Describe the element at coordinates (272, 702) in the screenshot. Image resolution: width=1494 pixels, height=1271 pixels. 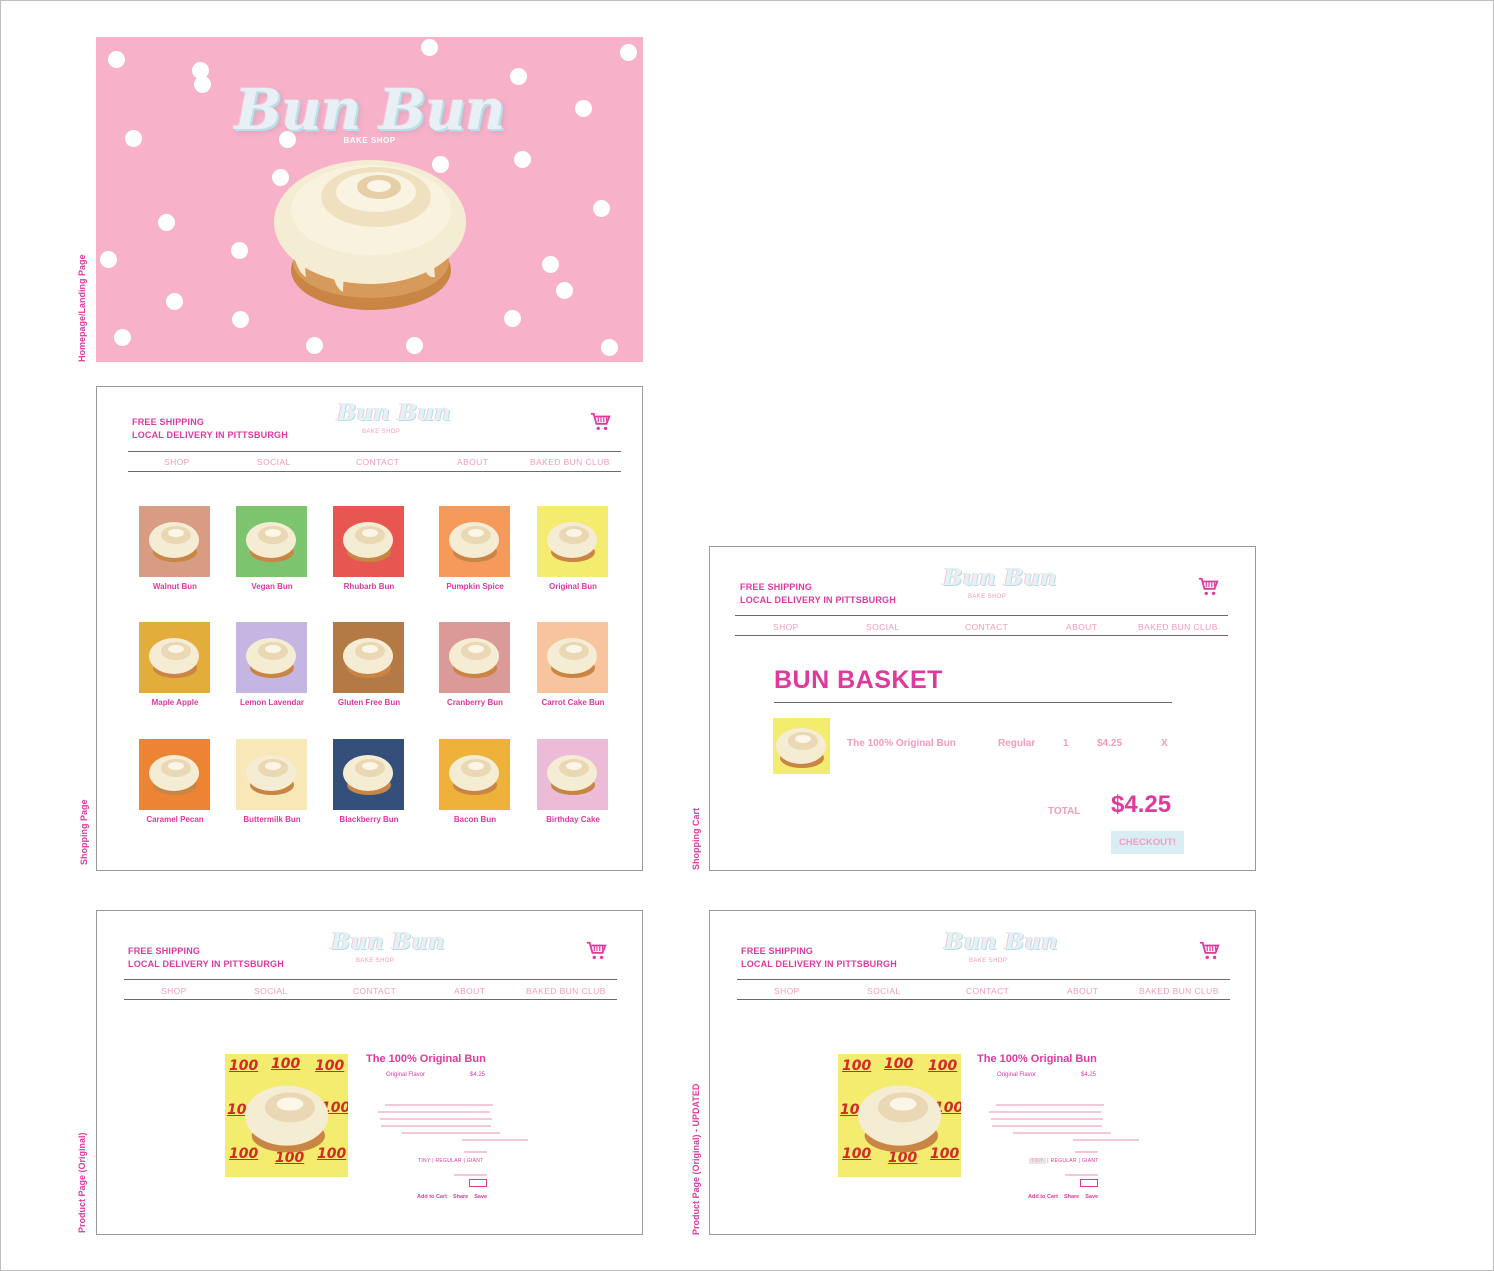
I see `product-name: Lemon Lavendar` at that location.